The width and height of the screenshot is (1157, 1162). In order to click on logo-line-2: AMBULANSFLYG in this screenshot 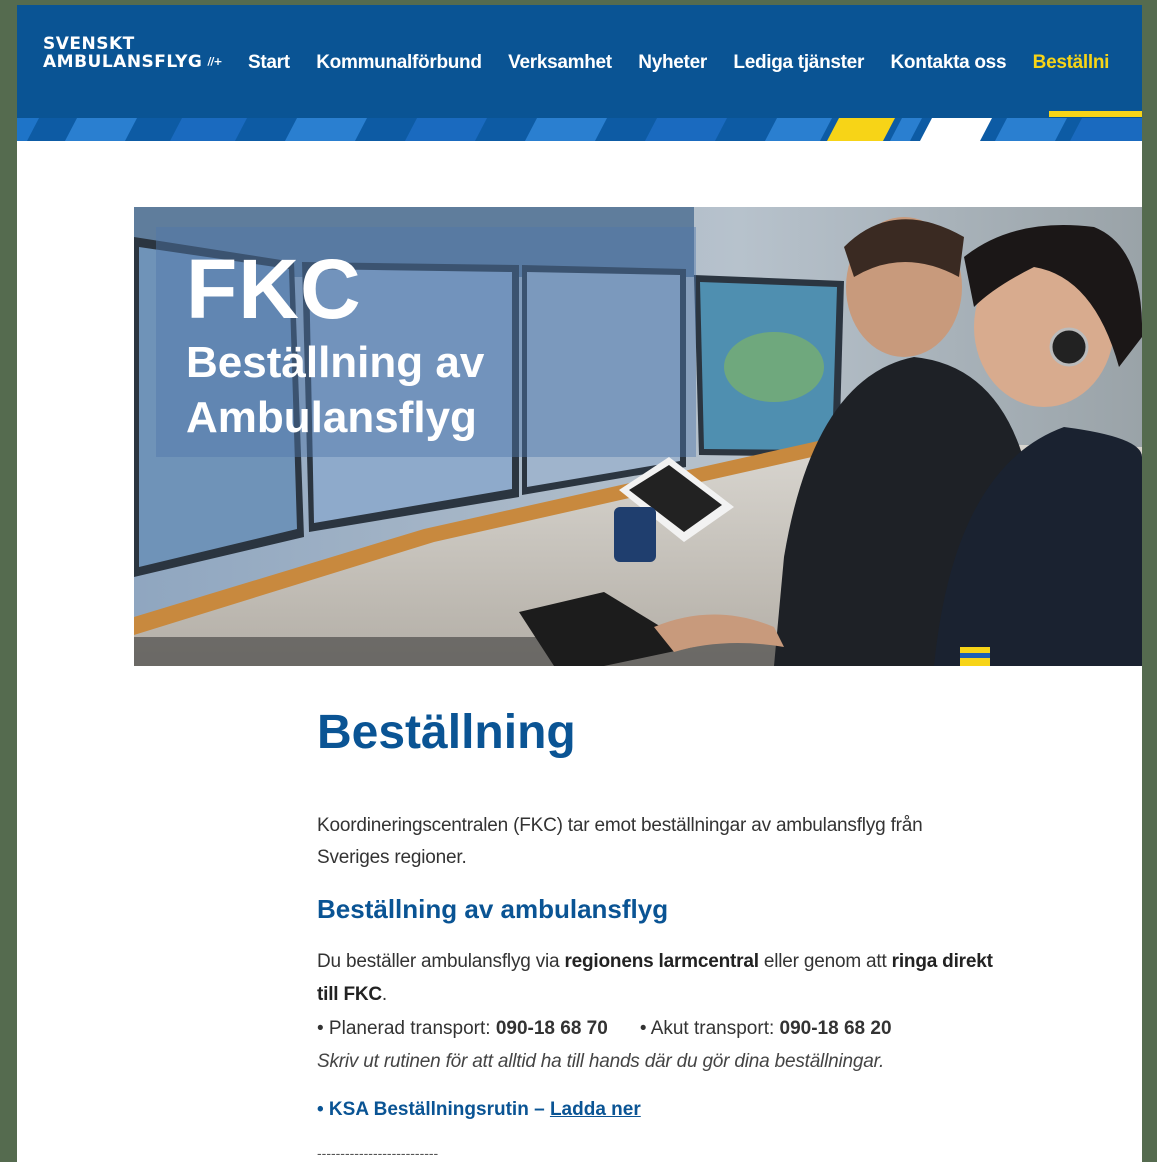, I will do `click(123, 62)`.